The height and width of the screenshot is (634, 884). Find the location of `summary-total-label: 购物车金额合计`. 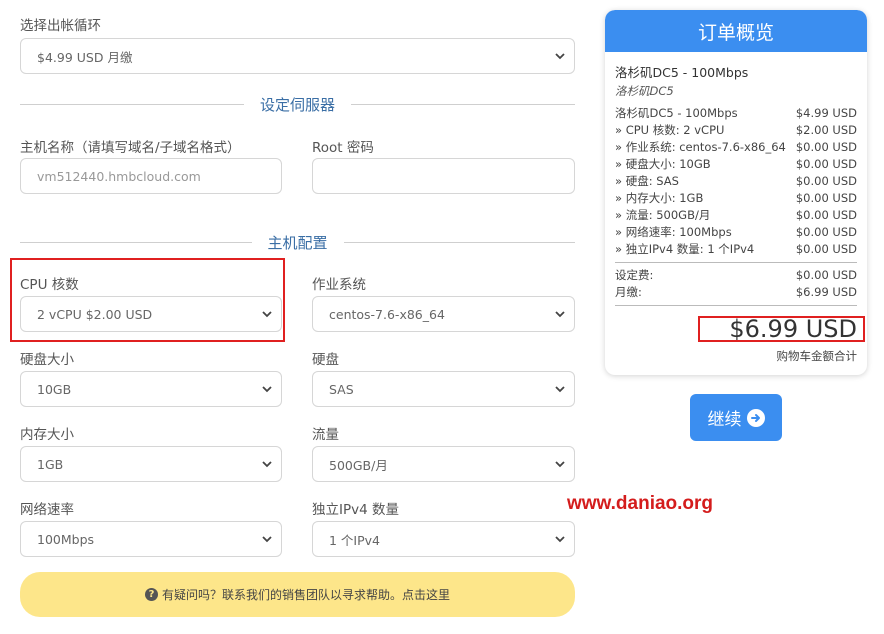

summary-total-label: 购物车金额合计 is located at coordinates (817, 356).